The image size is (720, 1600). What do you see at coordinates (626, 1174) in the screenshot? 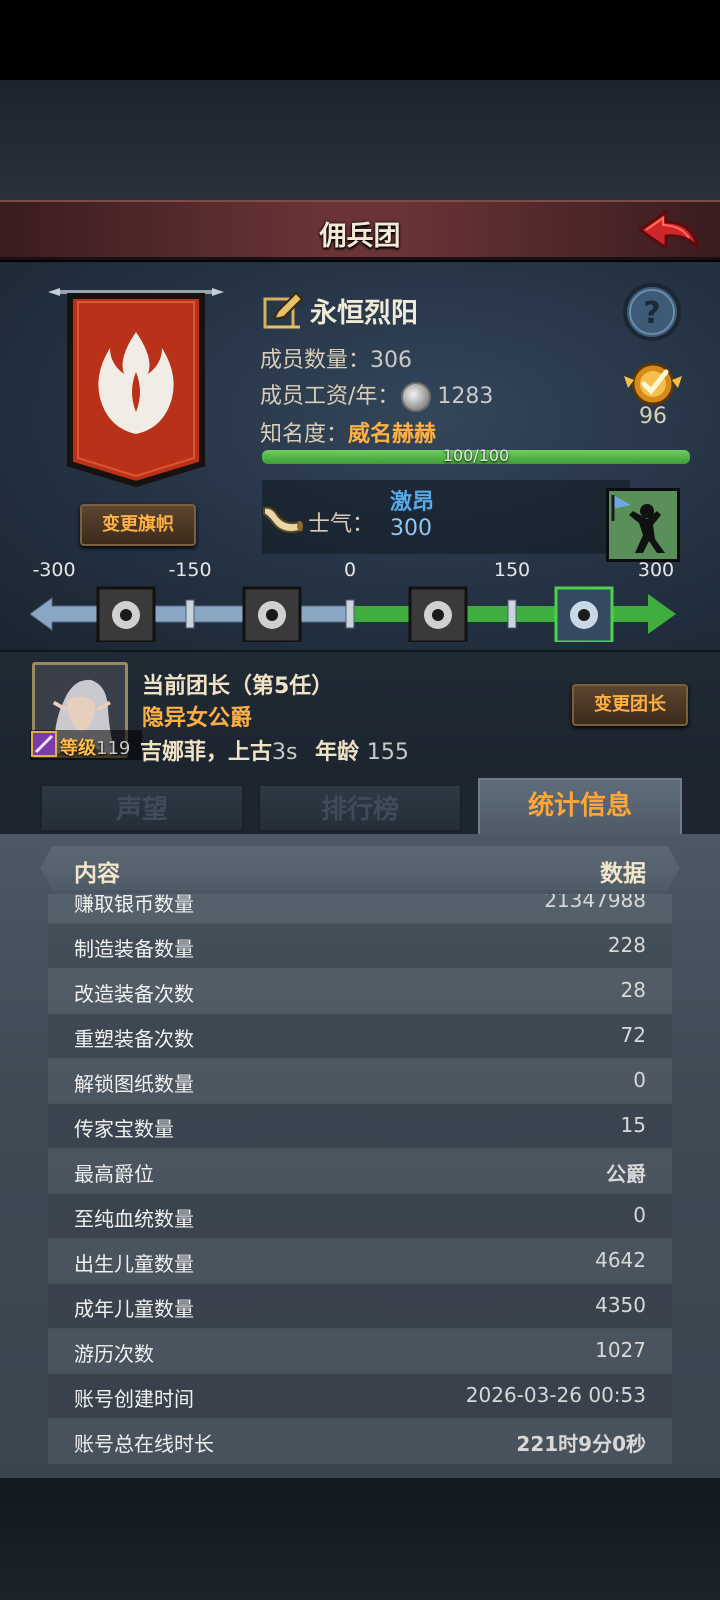
I see `row-value: 公爵` at bounding box center [626, 1174].